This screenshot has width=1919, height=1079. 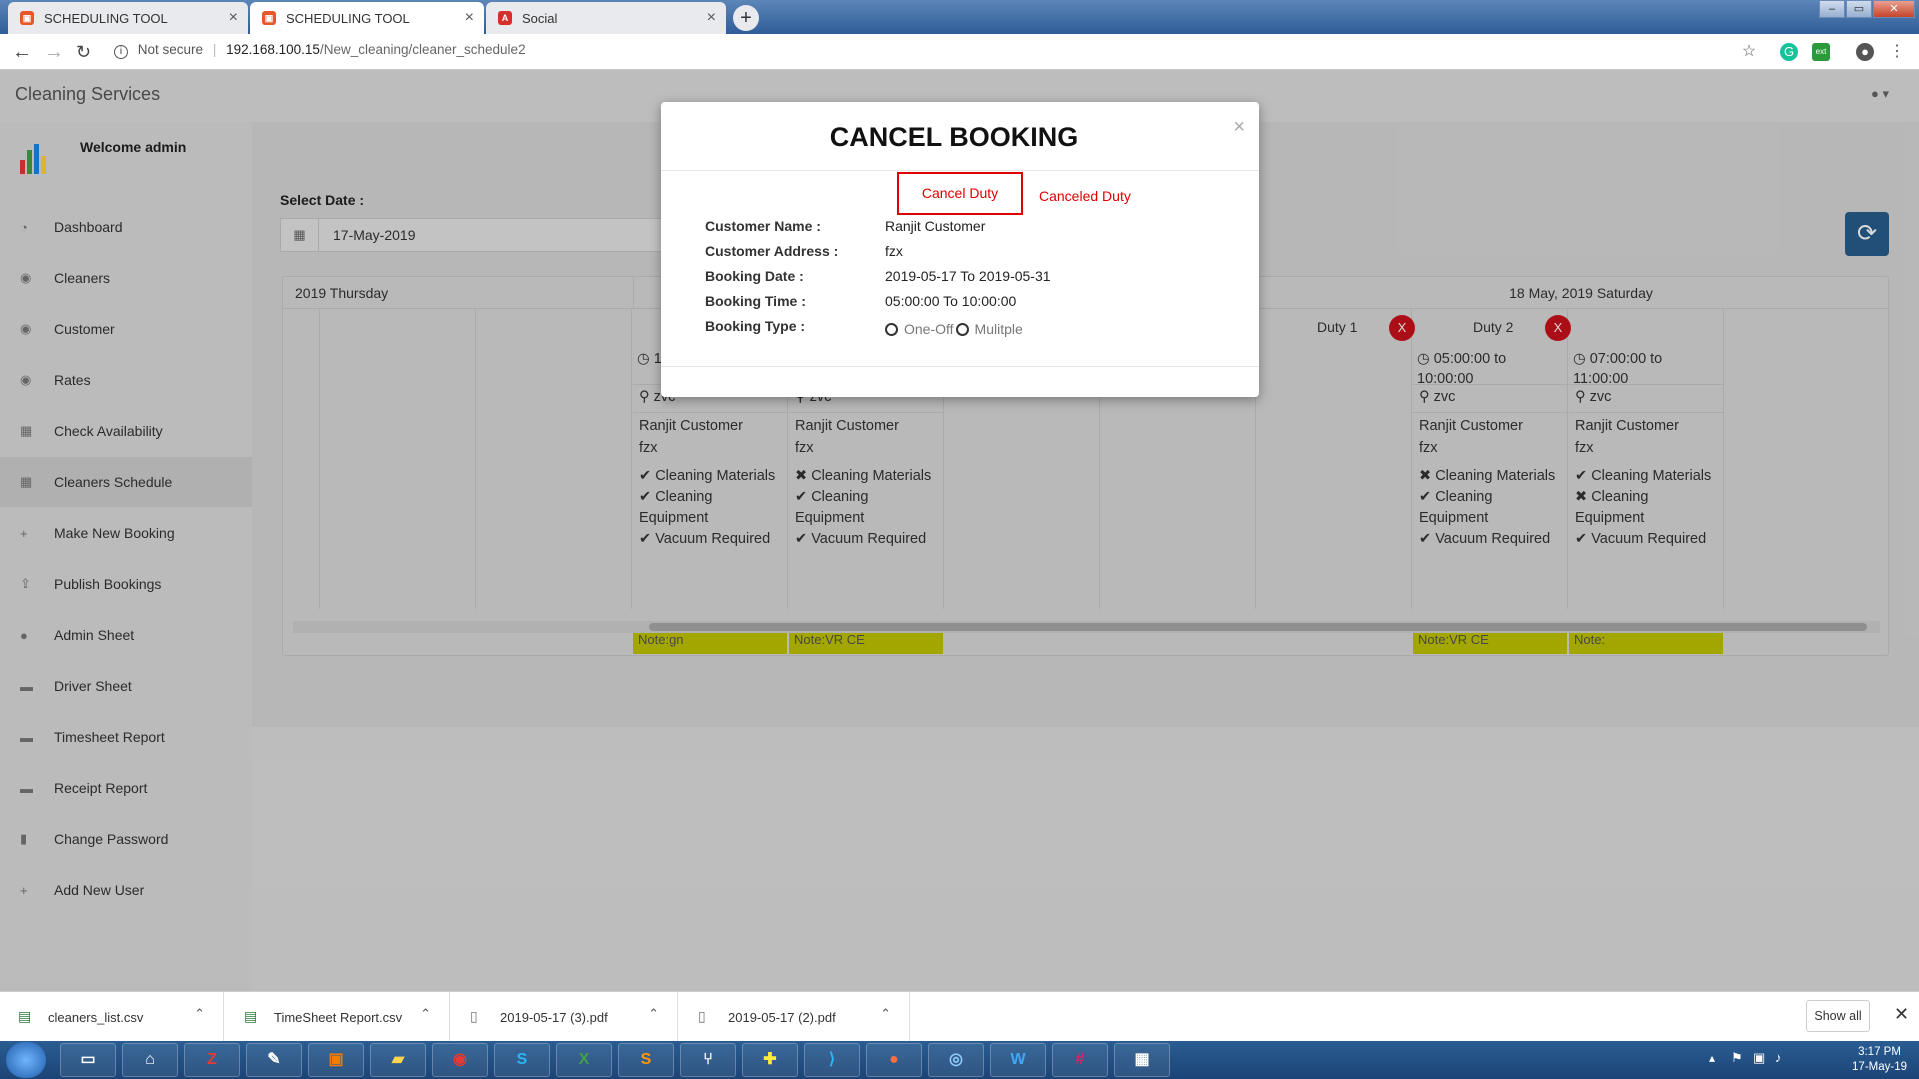 What do you see at coordinates (1832, 9) in the screenshot?
I see `minimize-button: –` at bounding box center [1832, 9].